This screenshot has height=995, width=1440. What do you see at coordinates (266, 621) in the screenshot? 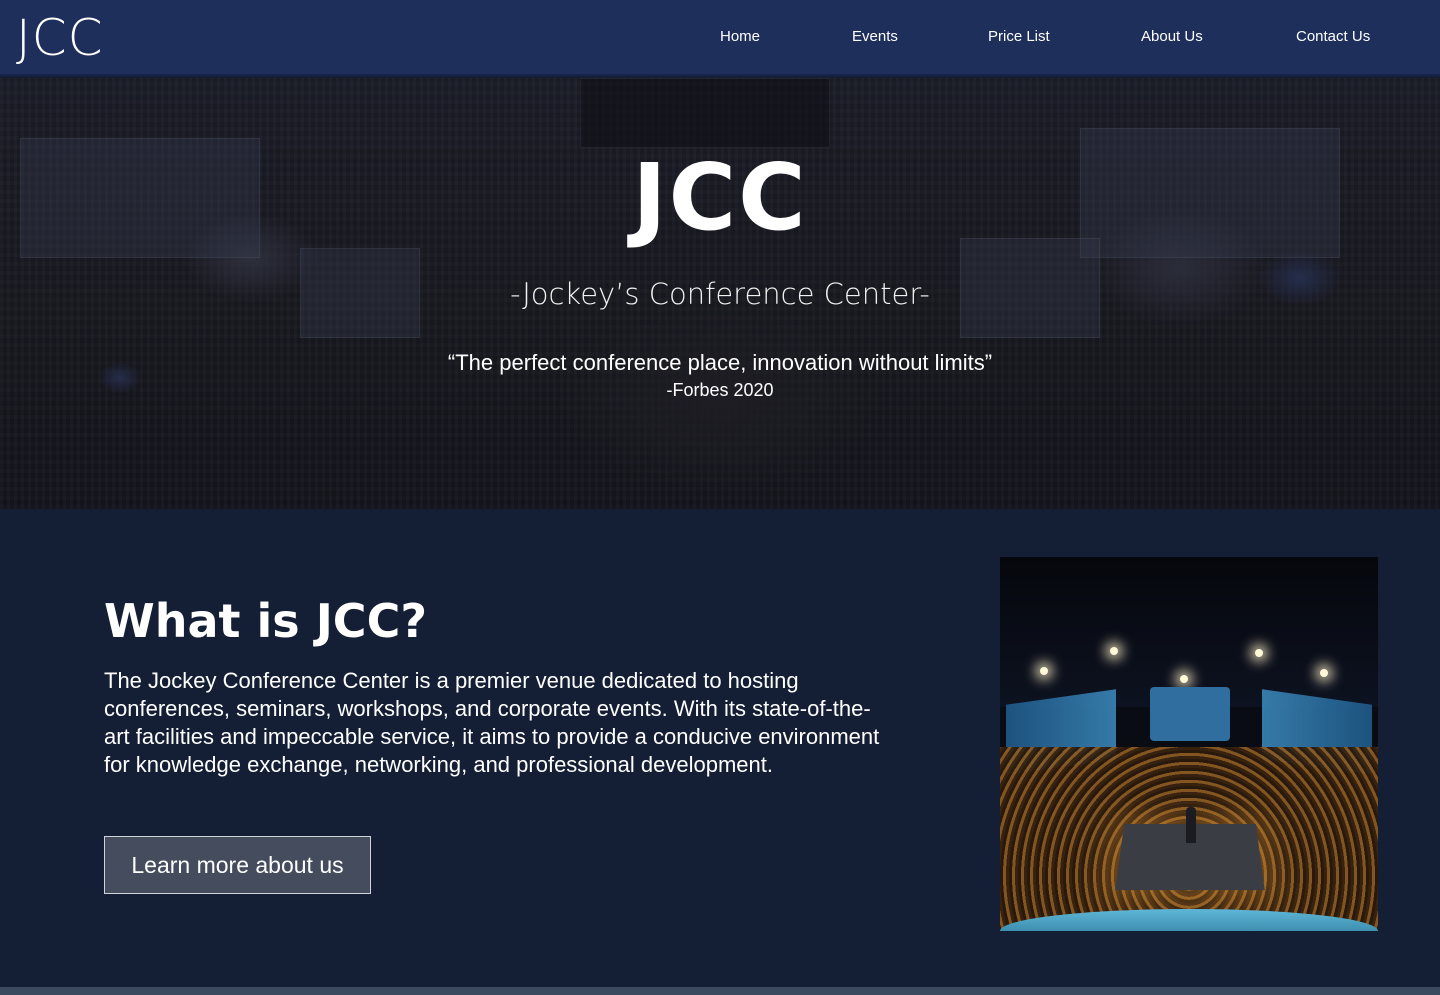
I see `about-heading: What is JCC?` at bounding box center [266, 621].